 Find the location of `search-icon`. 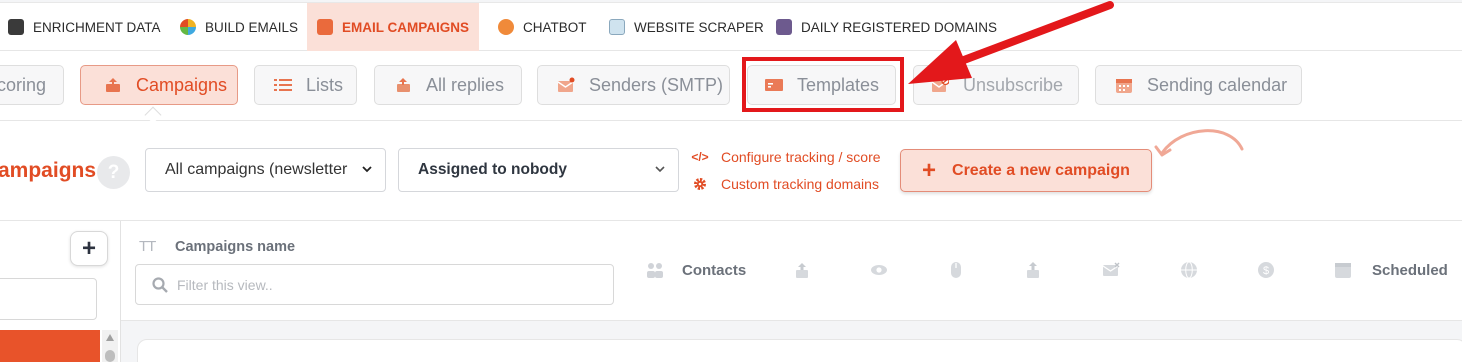

search-icon is located at coordinates (160, 284).